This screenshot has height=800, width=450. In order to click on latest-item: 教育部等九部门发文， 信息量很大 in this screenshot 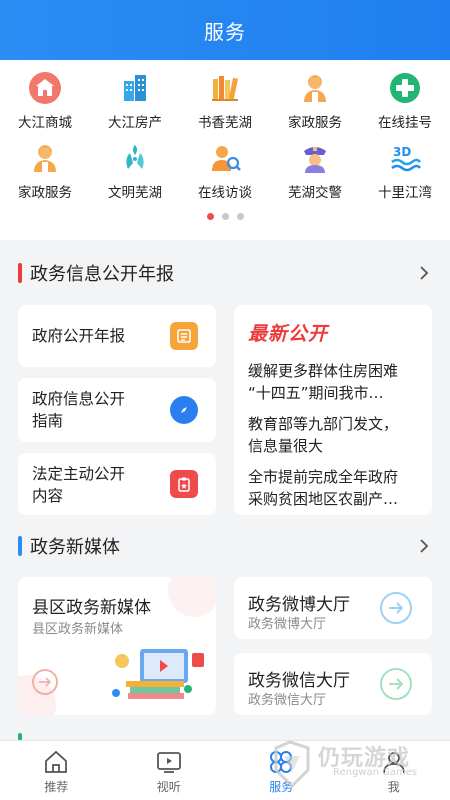, I will do `click(335, 435)`.